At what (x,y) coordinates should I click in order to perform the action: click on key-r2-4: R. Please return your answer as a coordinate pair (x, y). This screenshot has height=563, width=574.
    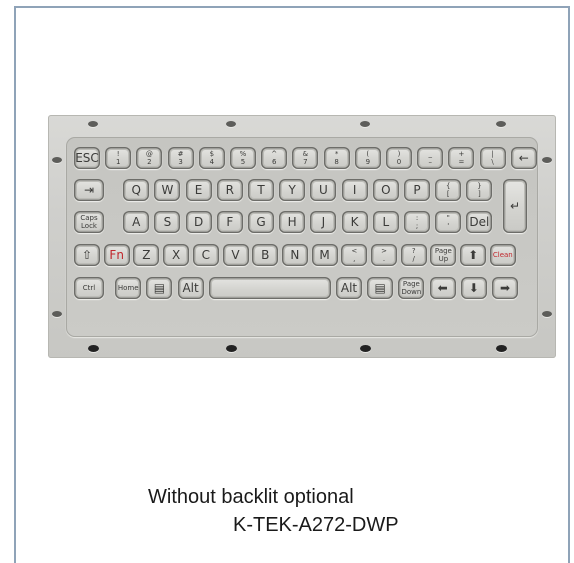
    Looking at the image, I should click on (229, 190).